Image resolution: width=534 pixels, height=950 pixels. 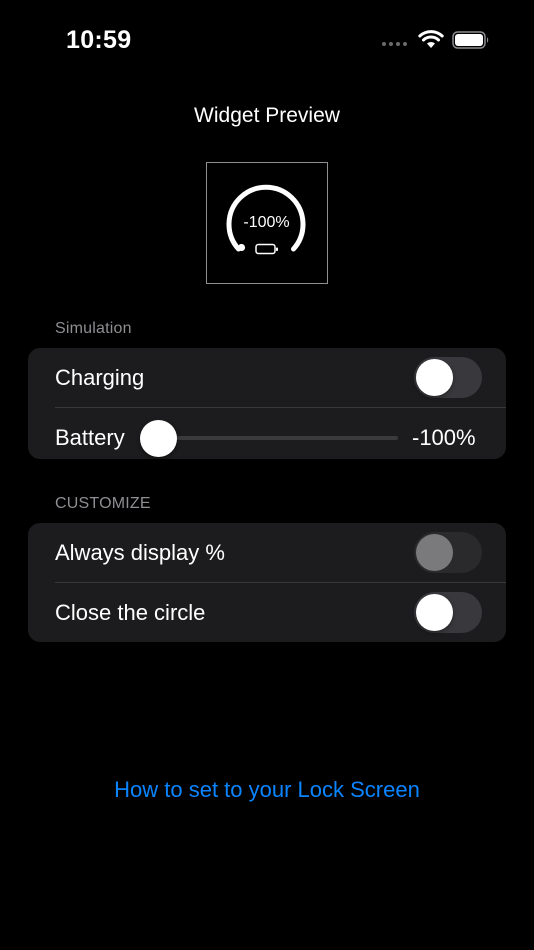 I want to click on wifi-icon, so click(x=431, y=39).